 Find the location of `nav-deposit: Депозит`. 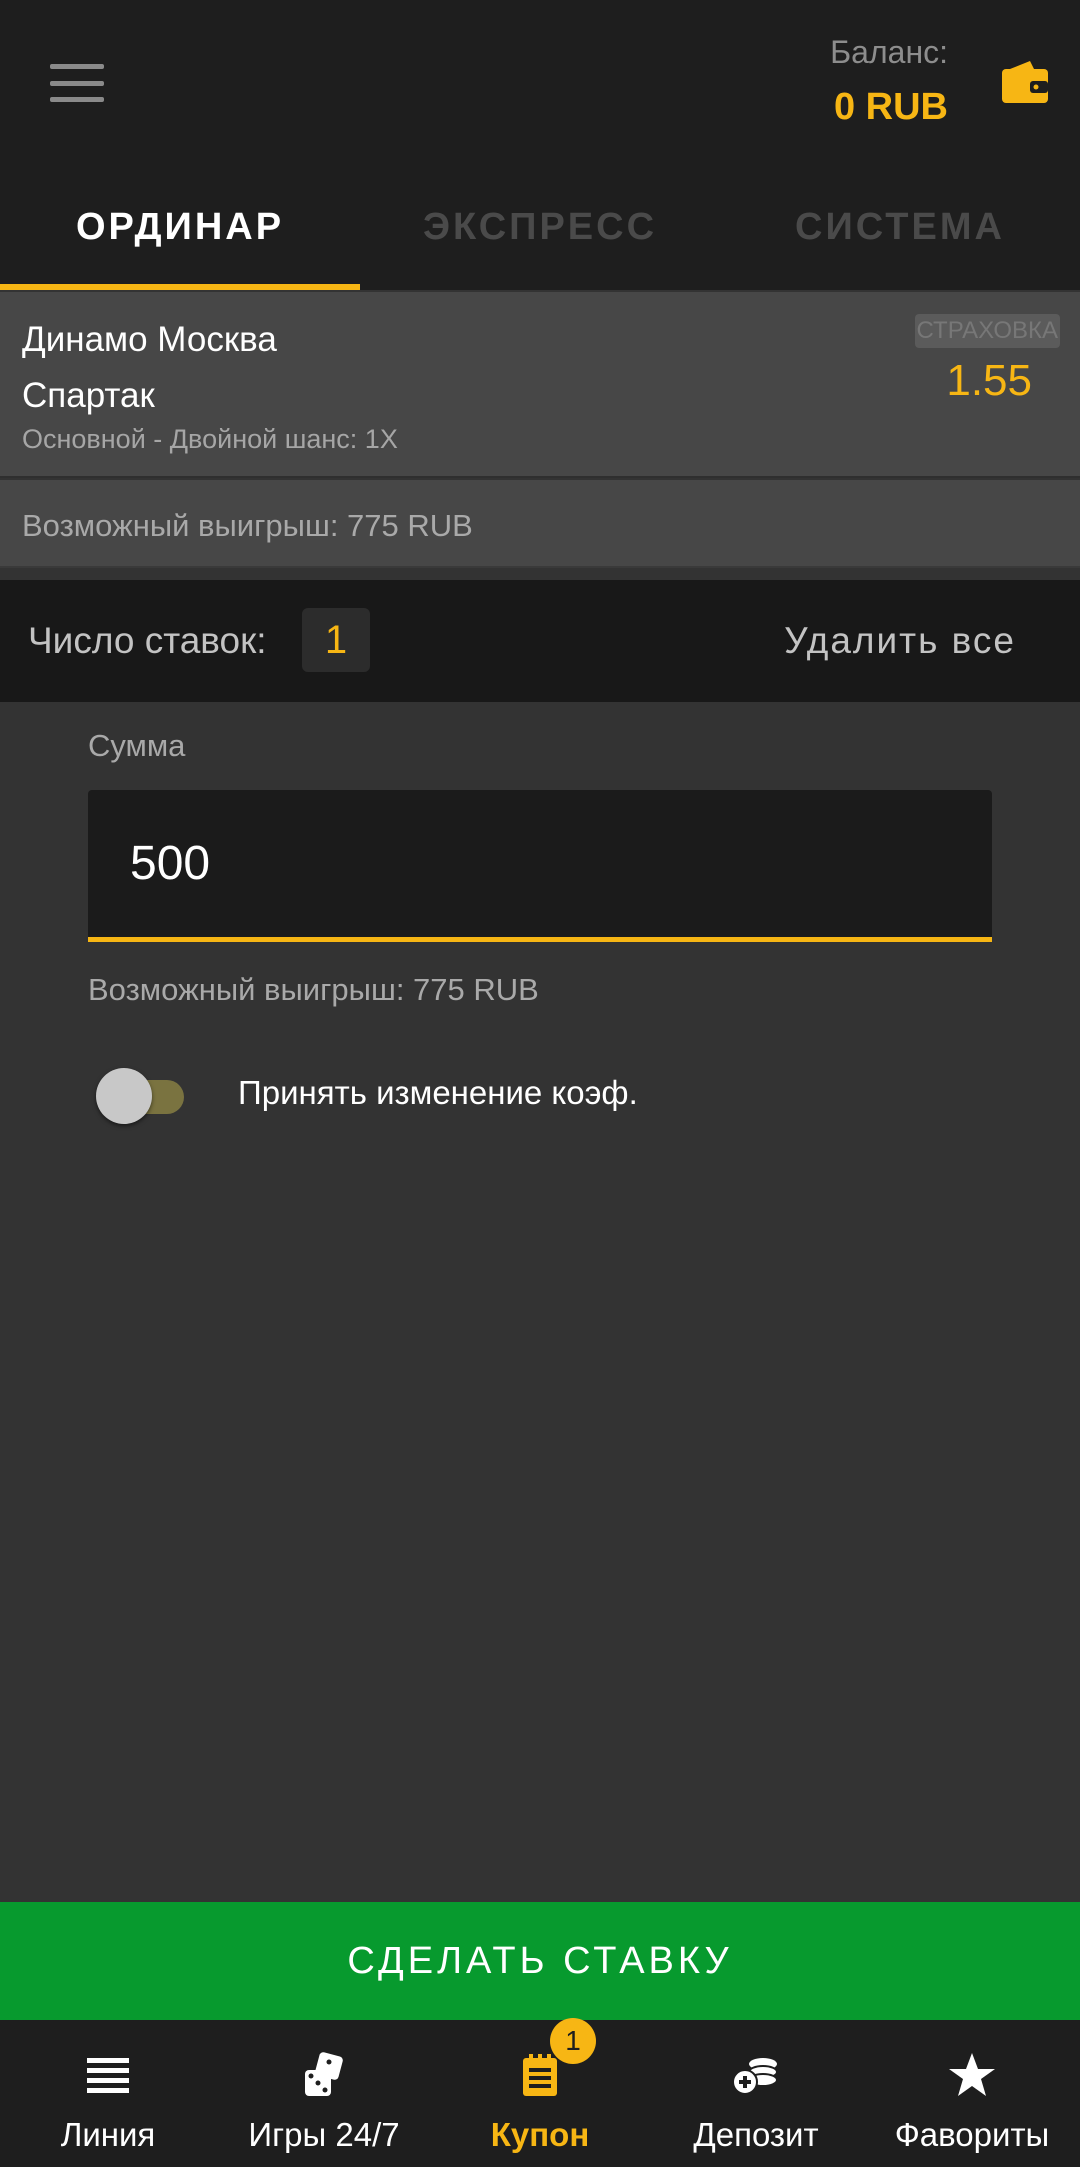

nav-deposit: Депозит is located at coordinates (756, 2093).